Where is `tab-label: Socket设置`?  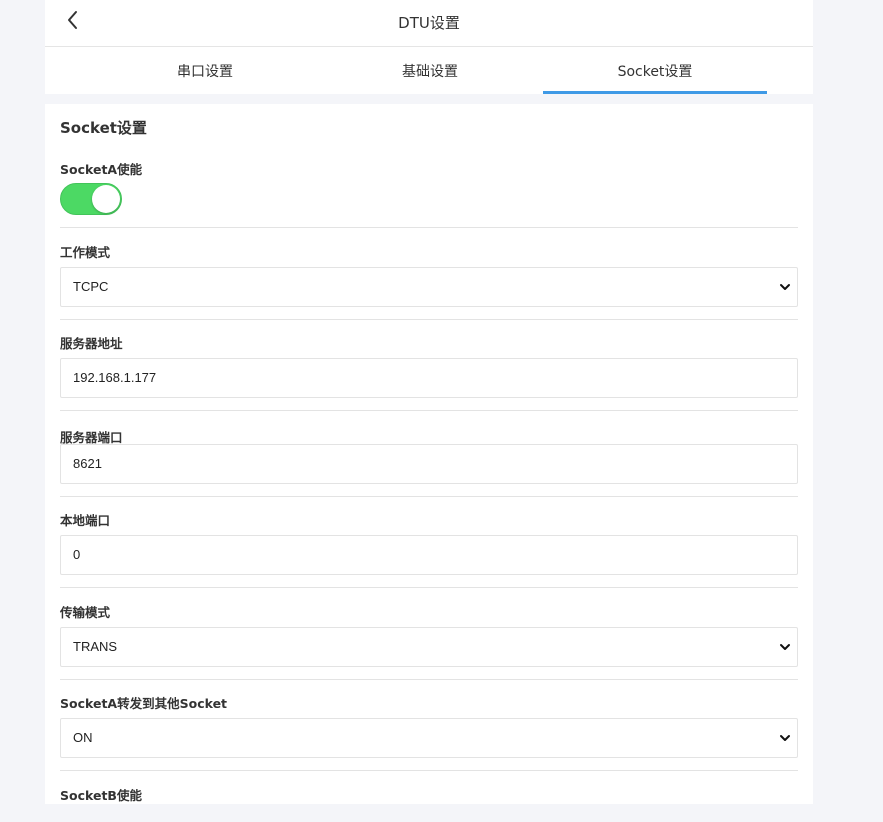
tab-label: Socket设置 is located at coordinates (655, 72).